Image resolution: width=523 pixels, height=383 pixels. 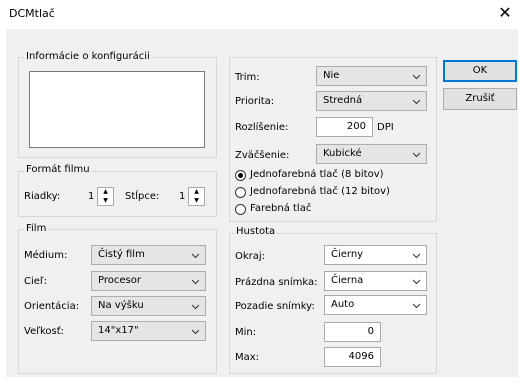 What do you see at coordinates (148, 255) in the screenshot?
I see `medium-select: Čistý film` at bounding box center [148, 255].